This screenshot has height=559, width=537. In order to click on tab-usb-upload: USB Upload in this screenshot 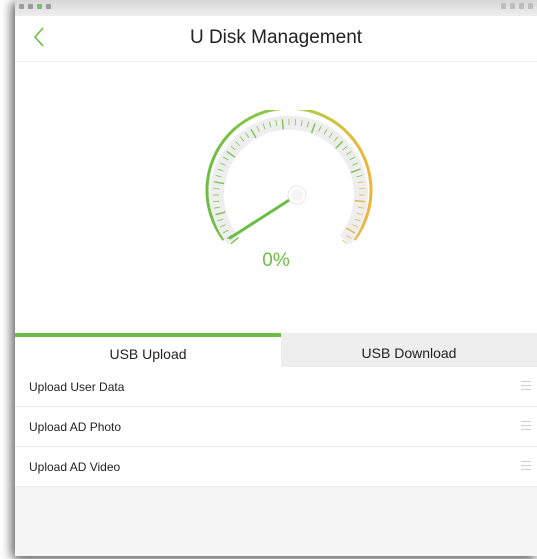, I will do `click(148, 350)`.